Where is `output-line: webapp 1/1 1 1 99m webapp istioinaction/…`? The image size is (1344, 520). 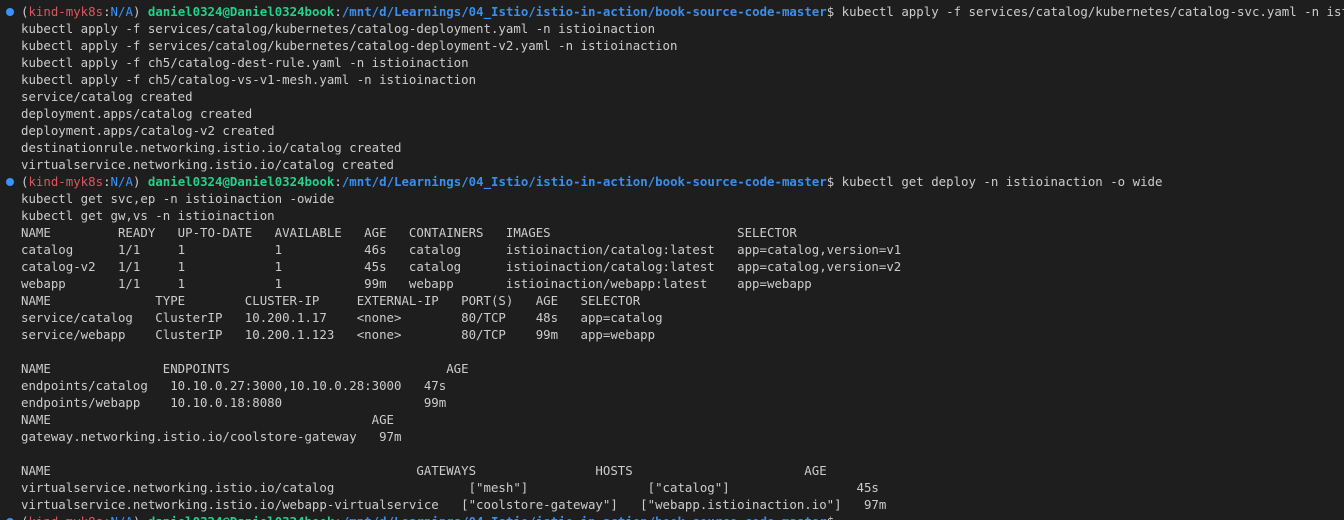
output-line: webapp 1/1 1 1 99m webapp istioinaction/… is located at coordinates (416, 283).